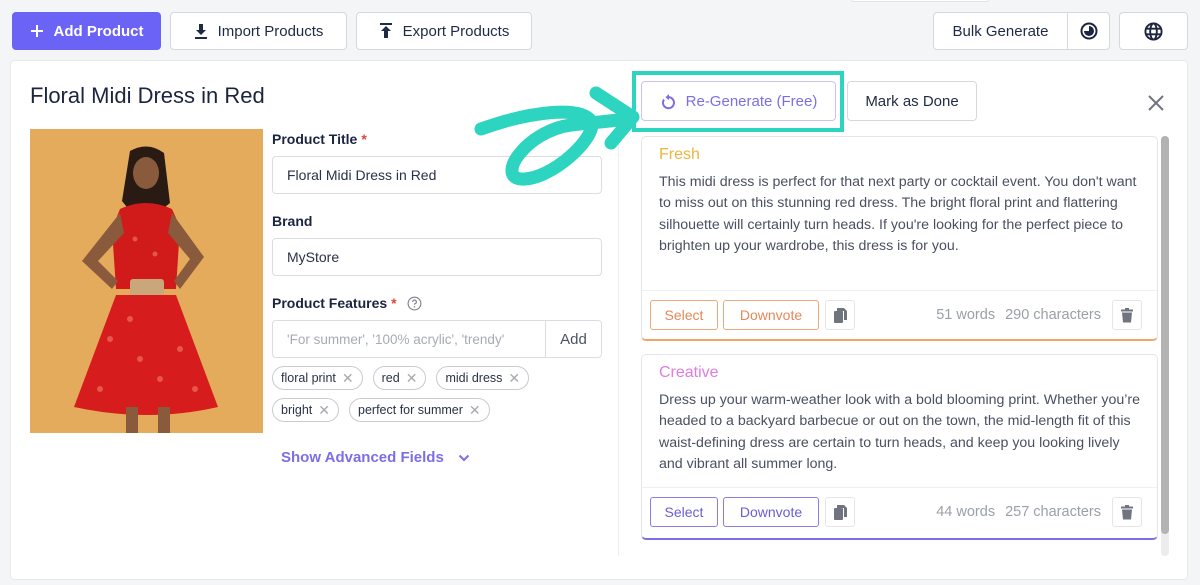  I want to click on plus-icon, so click(36, 31).